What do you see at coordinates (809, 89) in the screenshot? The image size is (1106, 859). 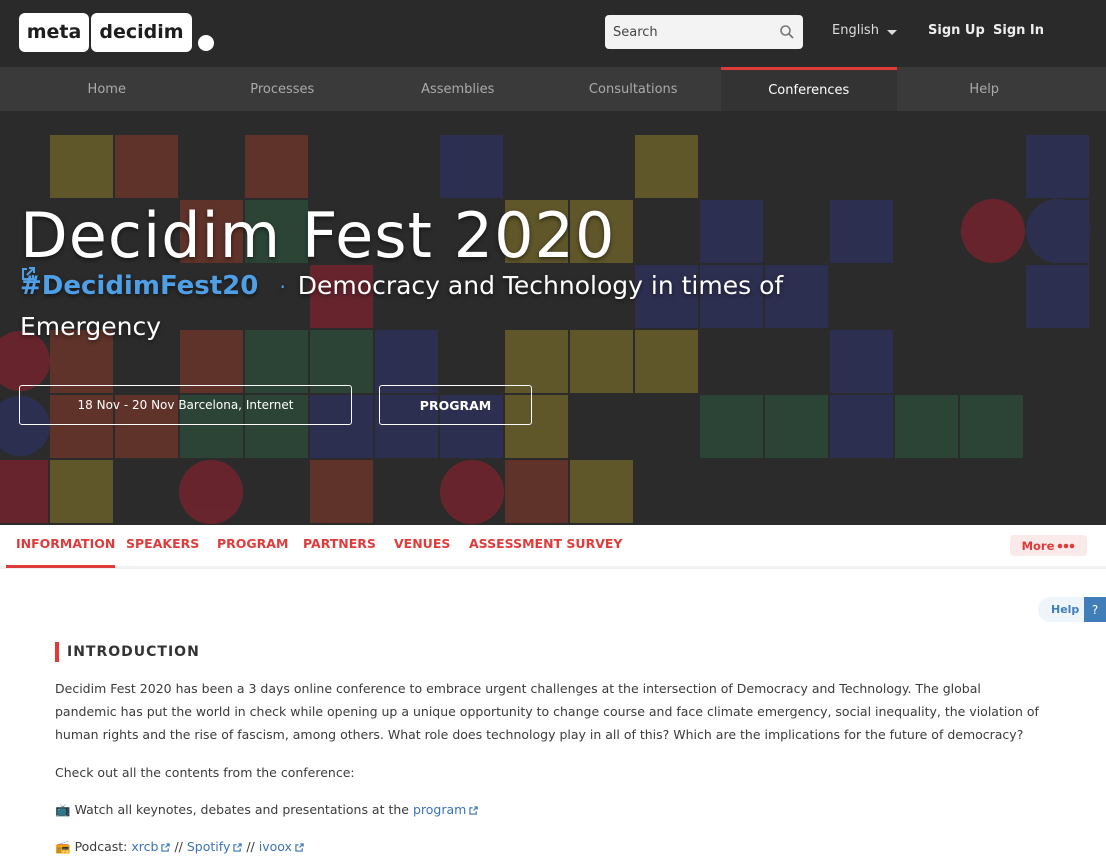 I see `nav-item-conferences: Conferences` at bounding box center [809, 89].